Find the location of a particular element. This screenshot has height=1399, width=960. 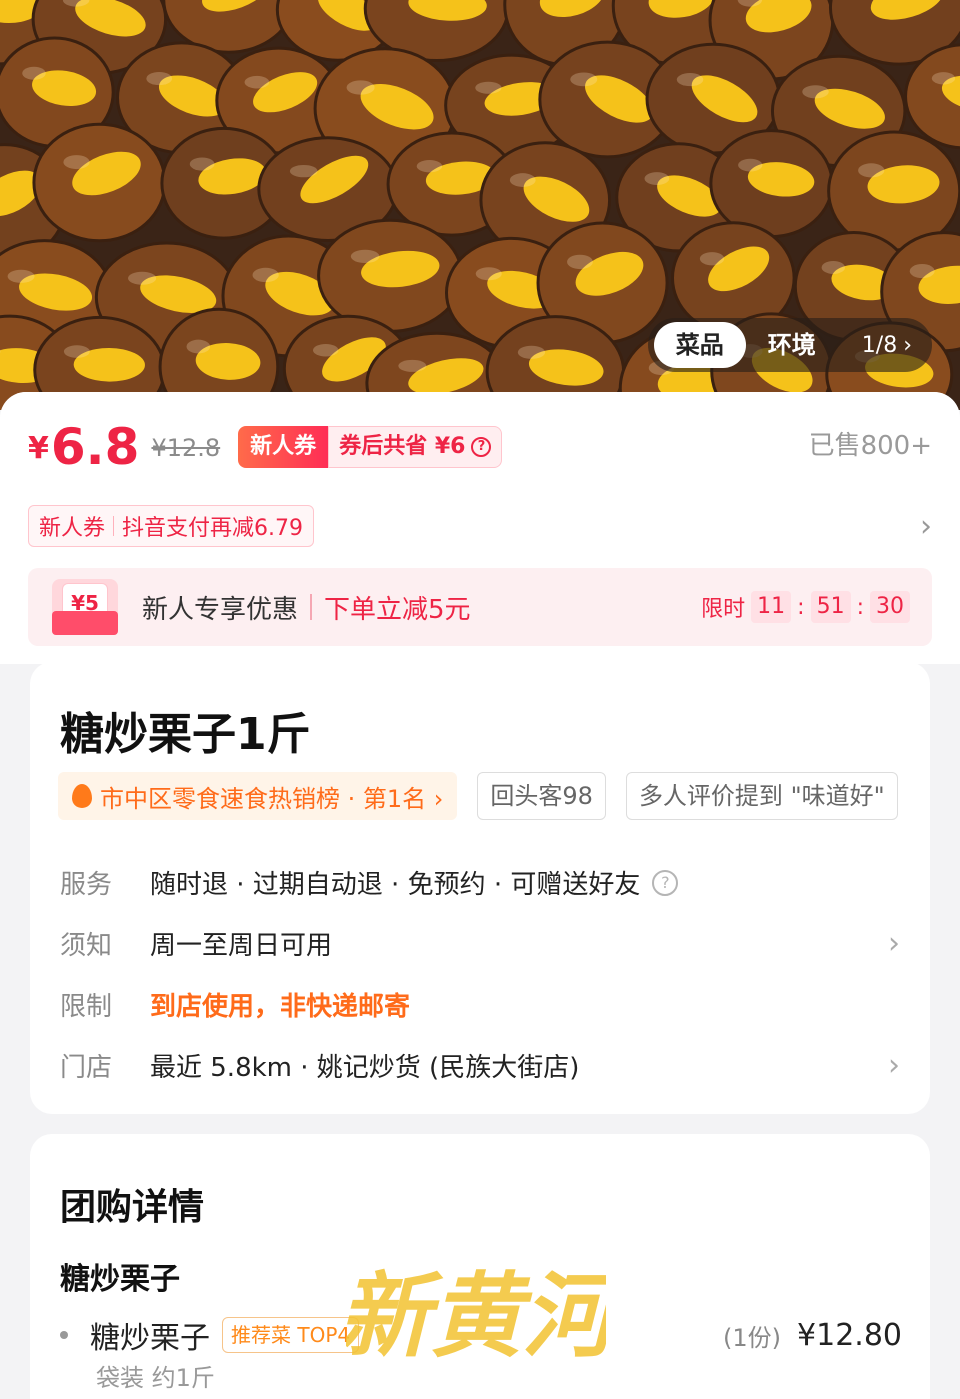

coupon-tag: 新人券 券后共省 ¥6 ? is located at coordinates (370, 447).